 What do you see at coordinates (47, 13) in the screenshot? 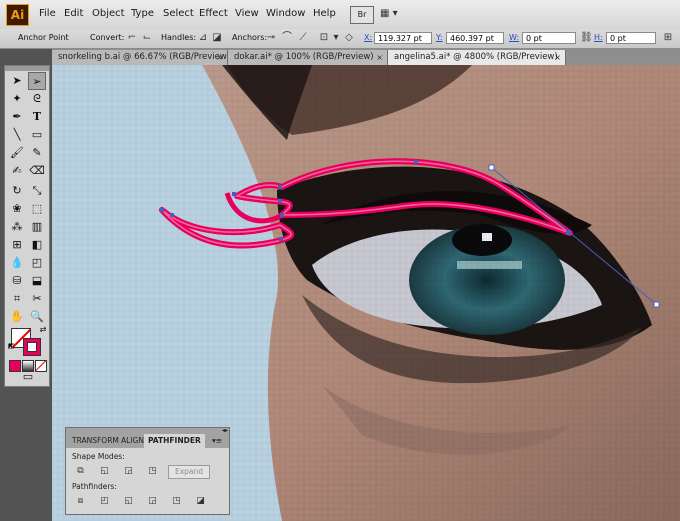
I see `menu-file: File` at bounding box center [47, 13].